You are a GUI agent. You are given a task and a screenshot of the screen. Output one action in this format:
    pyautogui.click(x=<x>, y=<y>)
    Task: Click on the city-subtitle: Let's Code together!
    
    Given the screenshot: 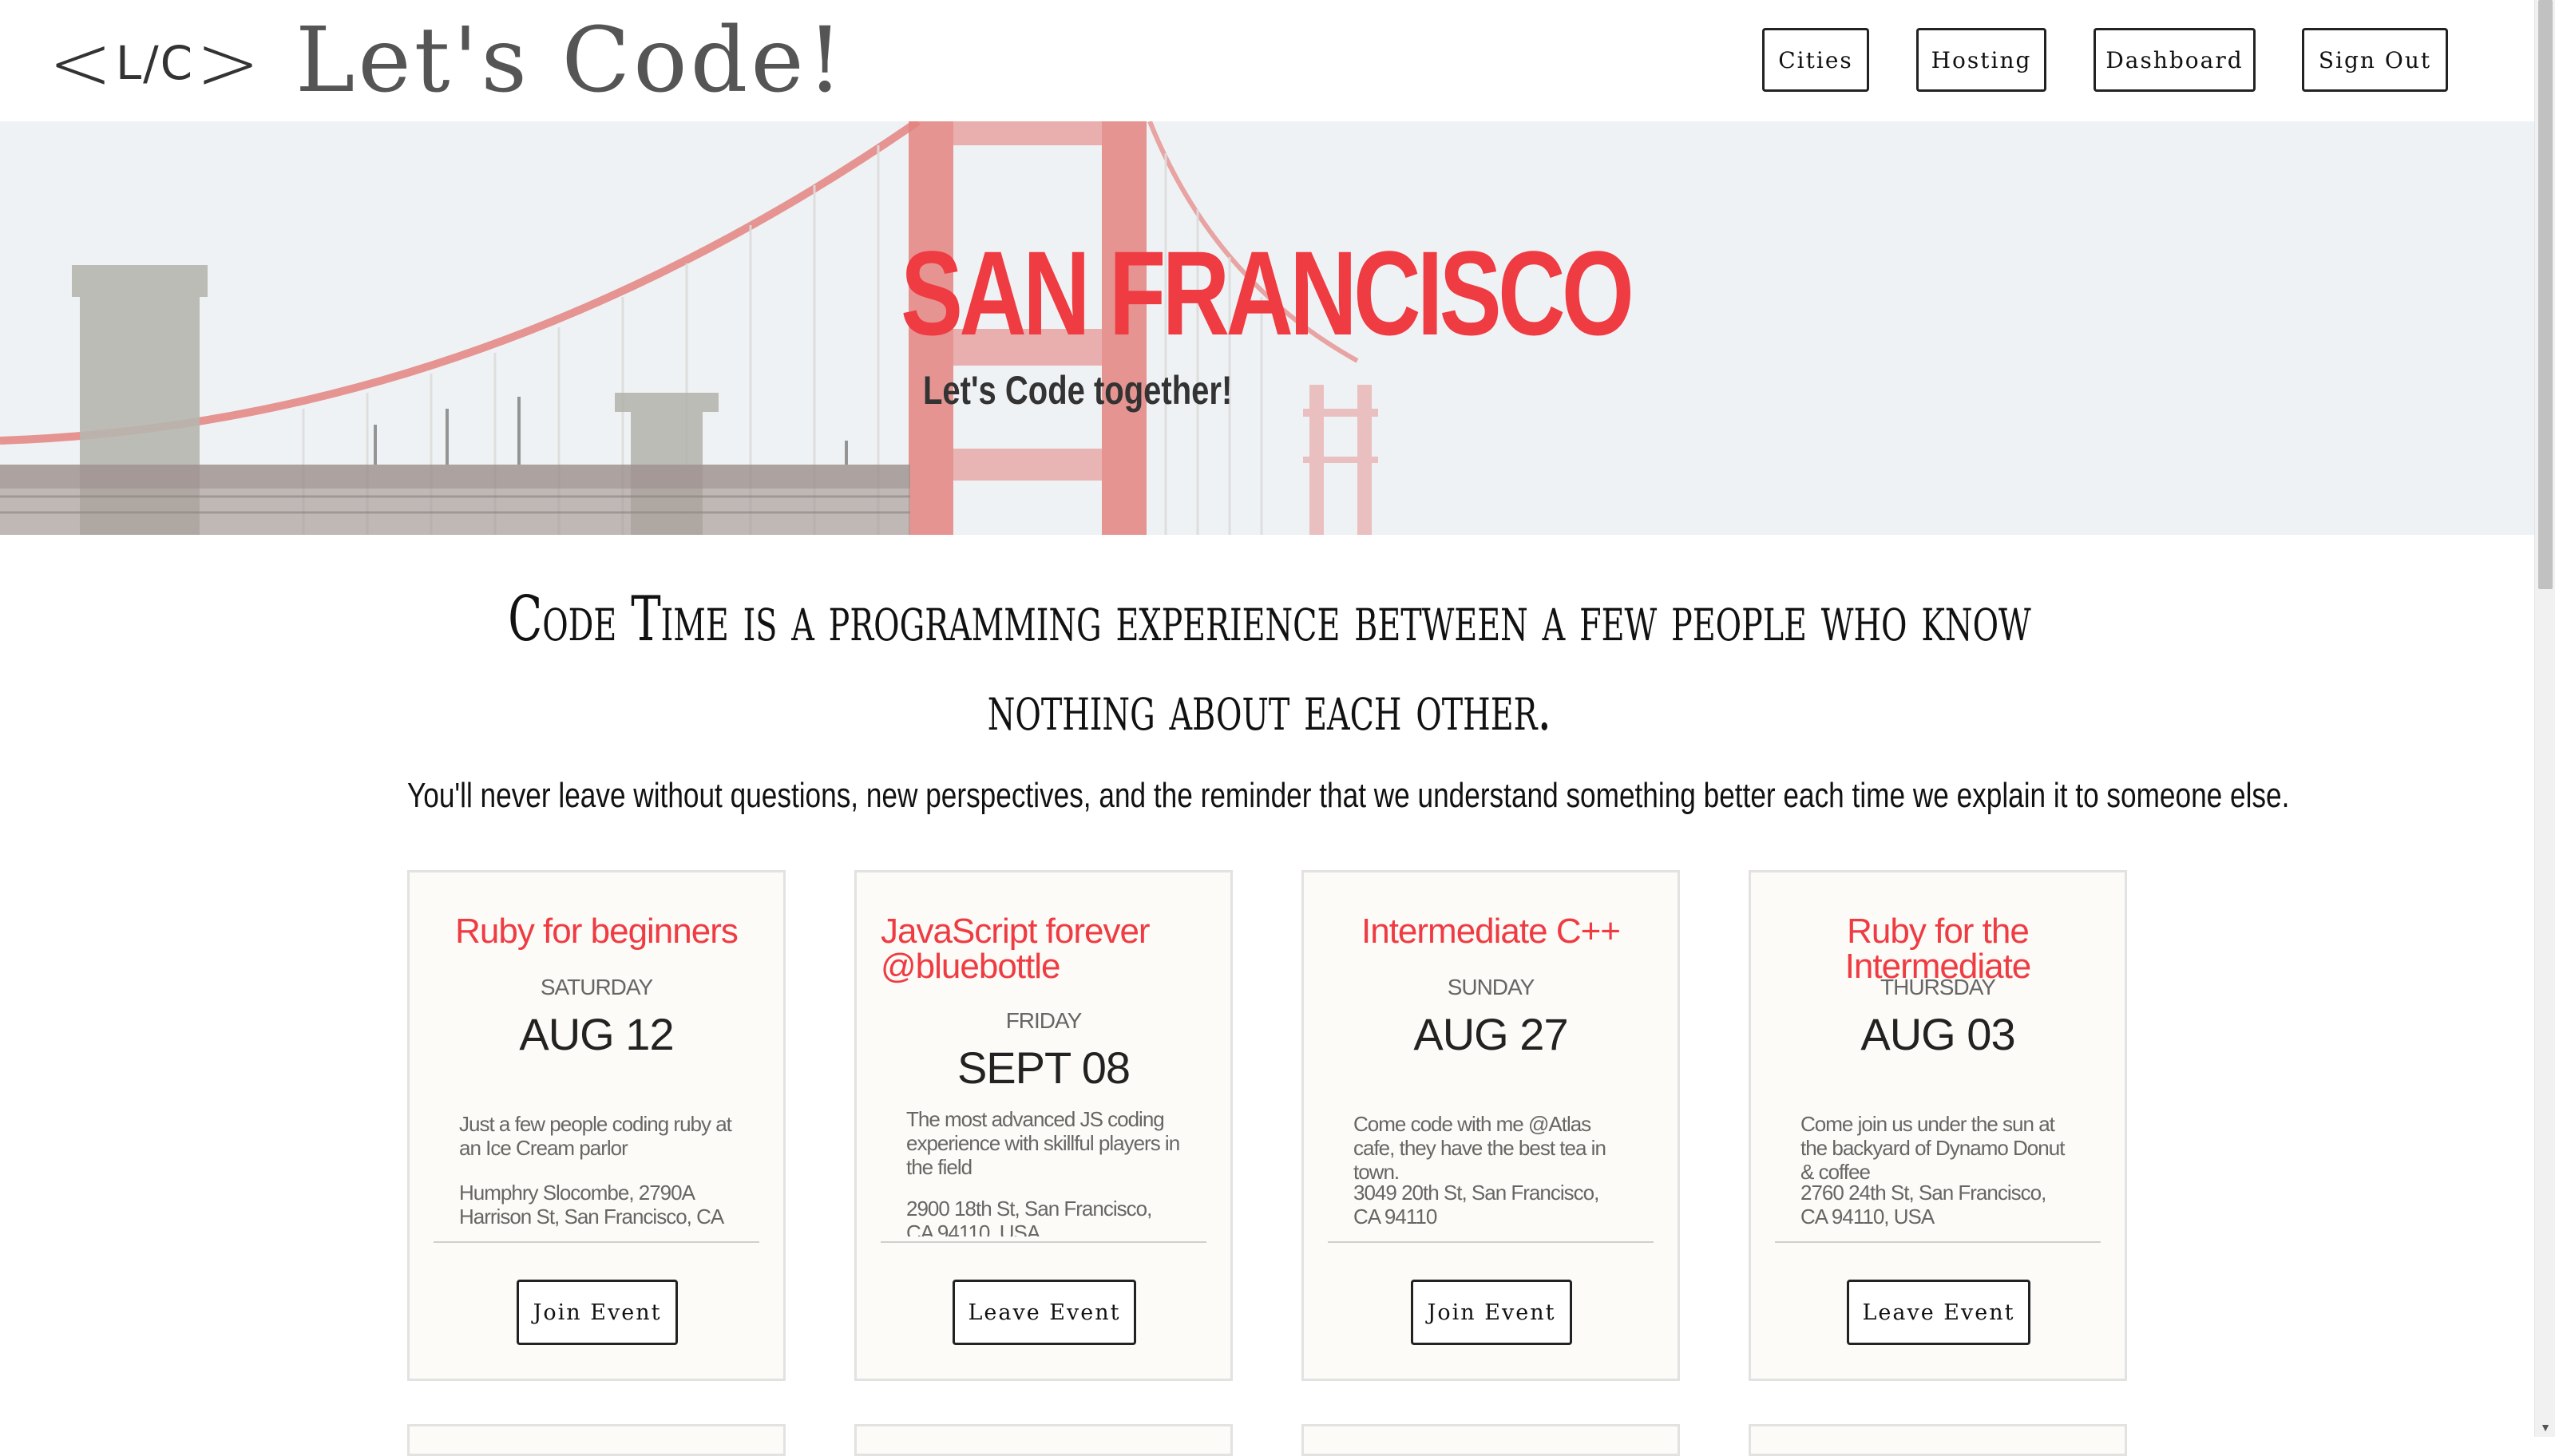 What is the action you would take?
    pyautogui.click(x=1078, y=391)
    